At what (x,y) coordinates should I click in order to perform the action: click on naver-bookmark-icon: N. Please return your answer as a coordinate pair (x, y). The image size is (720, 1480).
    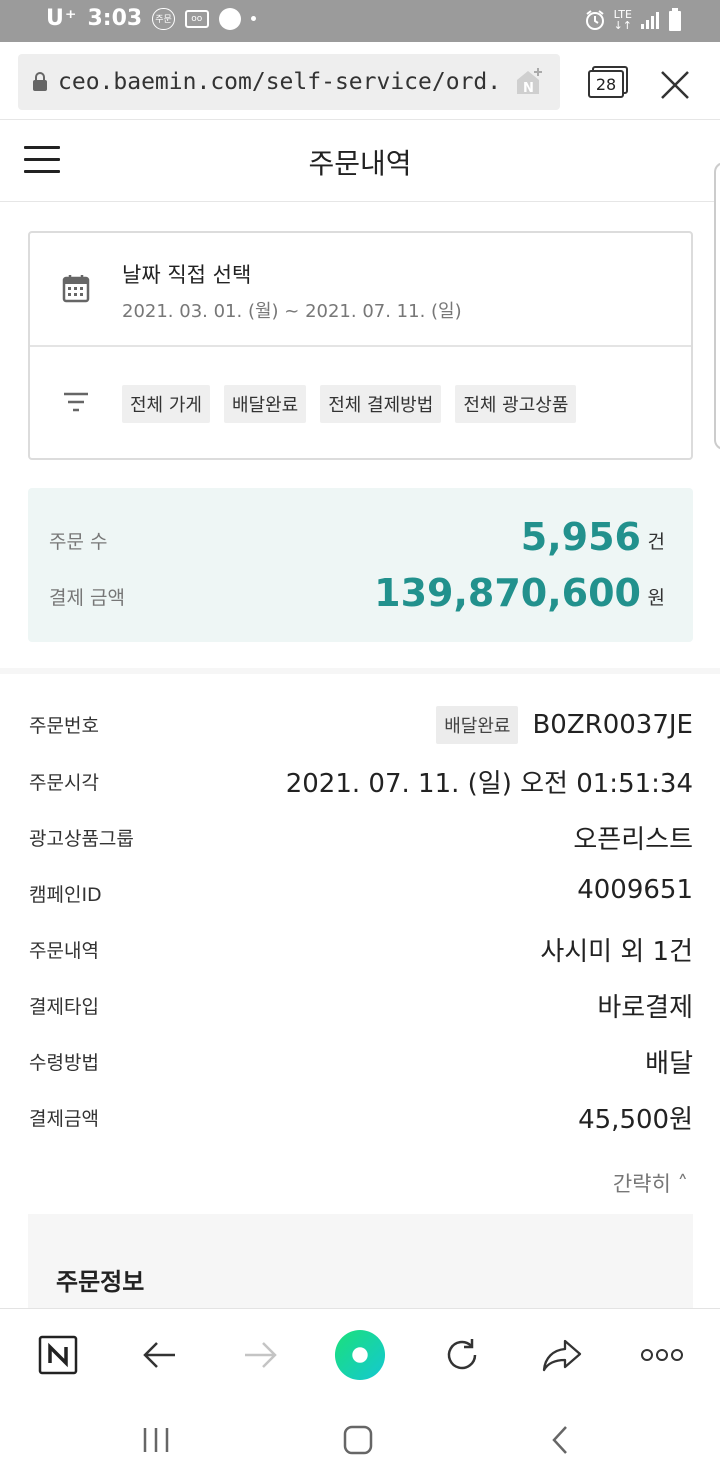
    Looking at the image, I should click on (530, 82).